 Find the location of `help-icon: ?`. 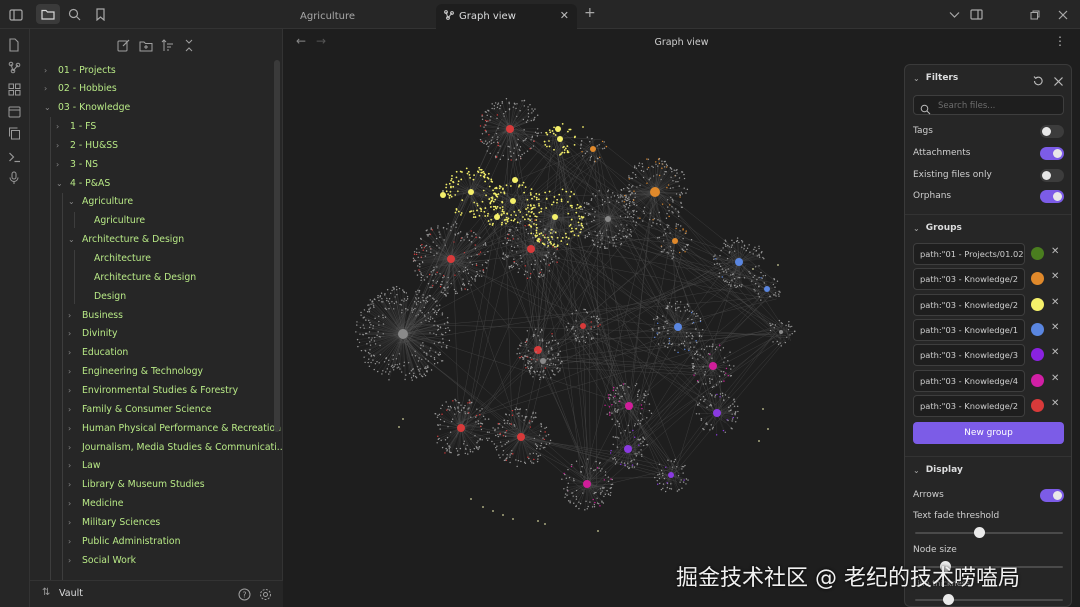

help-icon: ? is located at coordinates (244, 595).